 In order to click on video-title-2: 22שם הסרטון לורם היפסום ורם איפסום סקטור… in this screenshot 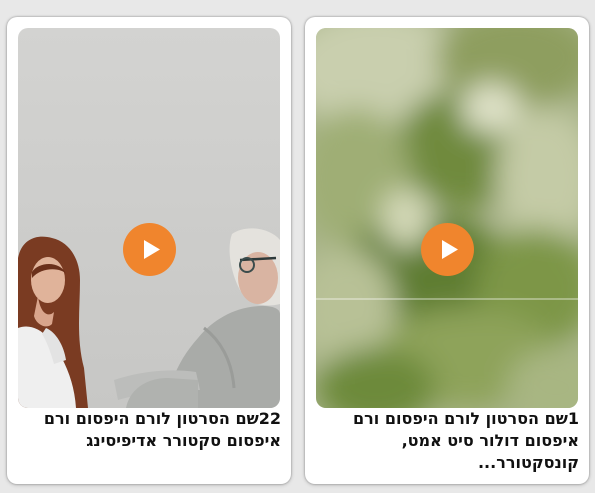, I will do `click(149, 430)`.